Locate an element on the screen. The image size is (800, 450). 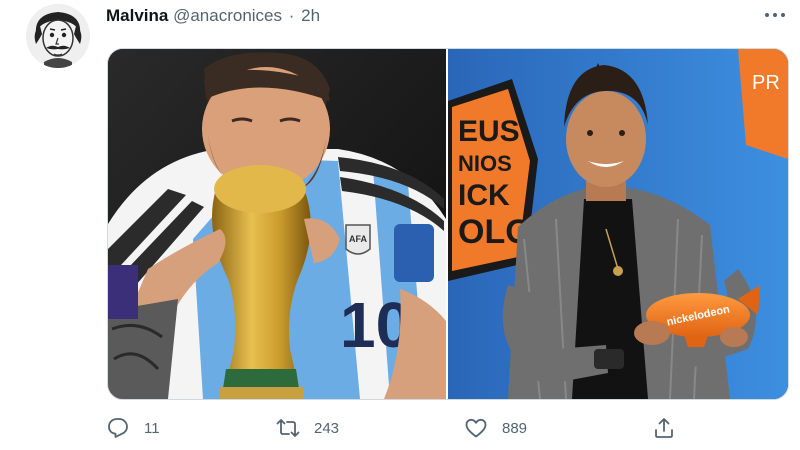
reply-button: 11 is located at coordinates (133, 428).